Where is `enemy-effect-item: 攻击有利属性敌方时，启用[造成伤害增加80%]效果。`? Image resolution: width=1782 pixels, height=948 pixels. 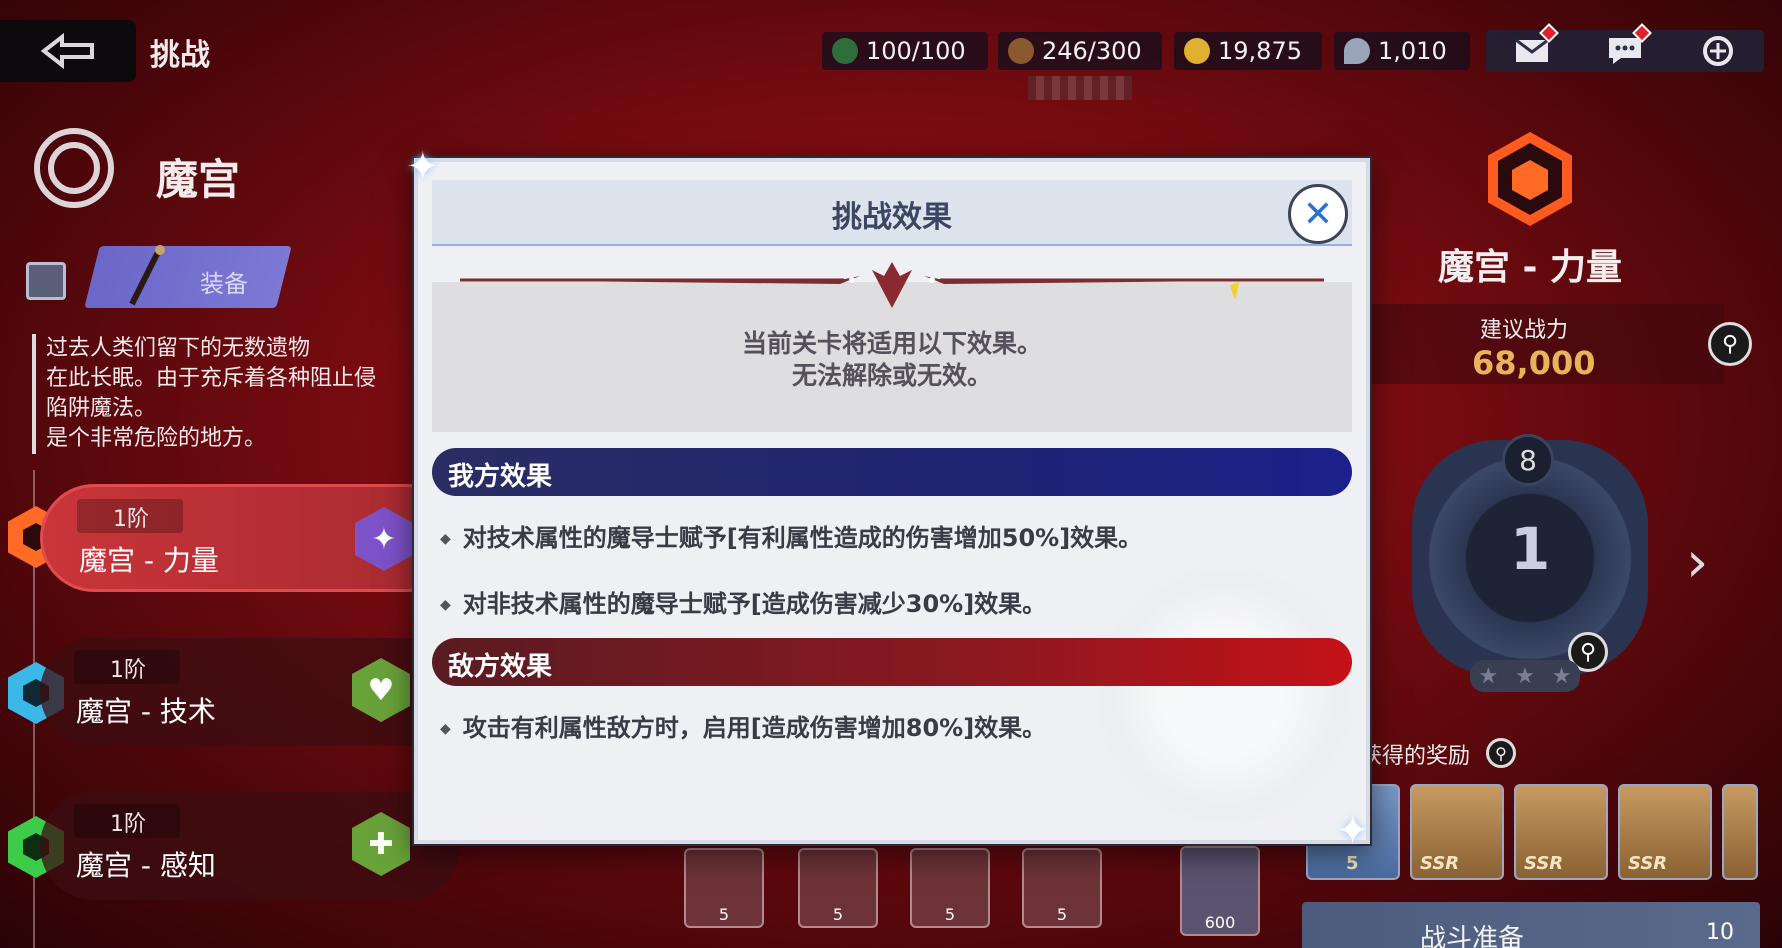
enemy-effect-item: 攻击有利属性敌方时，启用[造成伤害增加80%]效果。 is located at coordinates (743, 725).